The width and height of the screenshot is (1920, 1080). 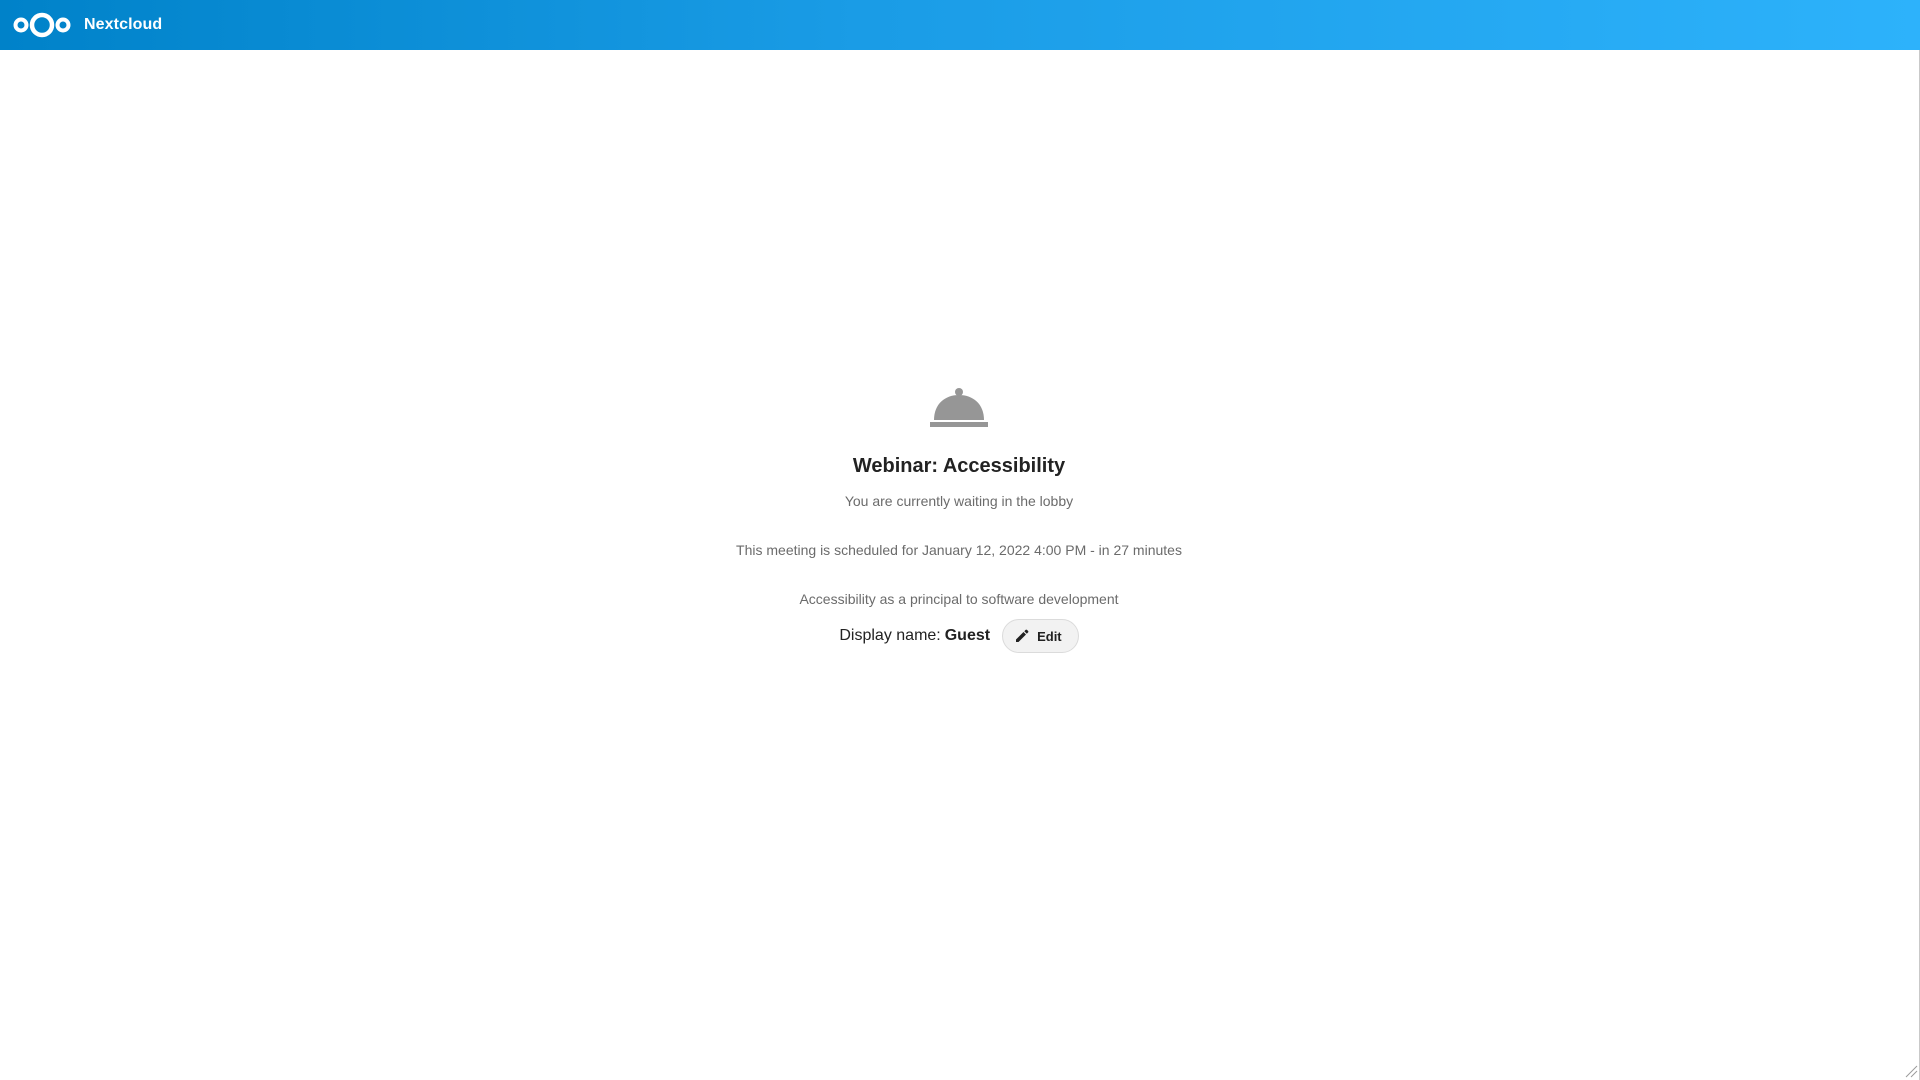 I want to click on edit-display-name-button: Edit, so click(x=1040, y=636).